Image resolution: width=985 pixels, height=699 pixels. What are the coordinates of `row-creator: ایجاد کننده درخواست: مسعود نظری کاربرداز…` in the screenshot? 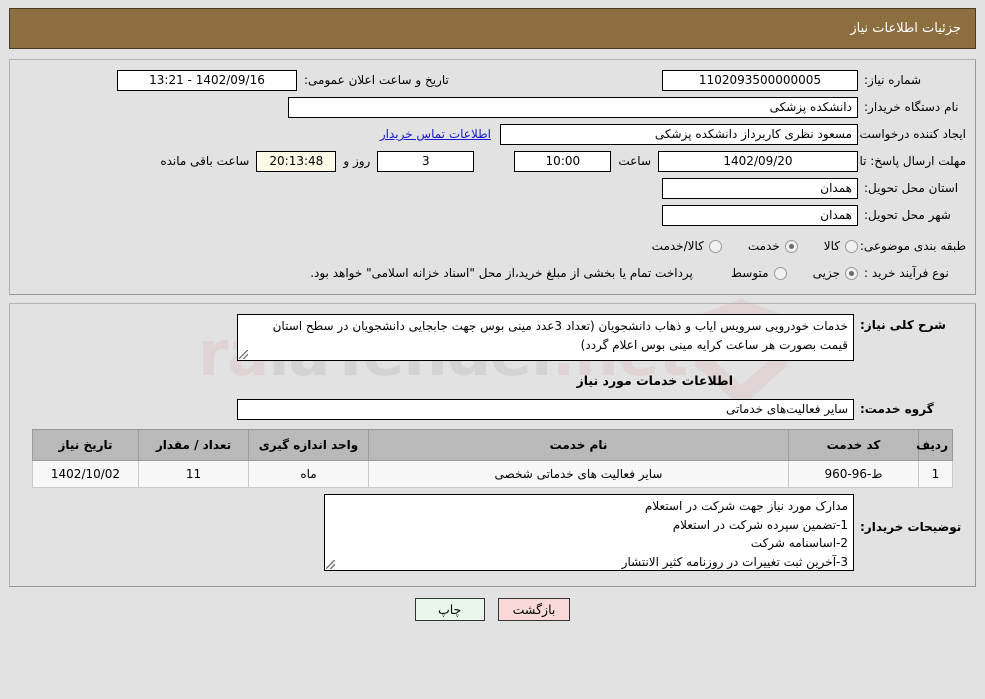 It's located at (492, 134).